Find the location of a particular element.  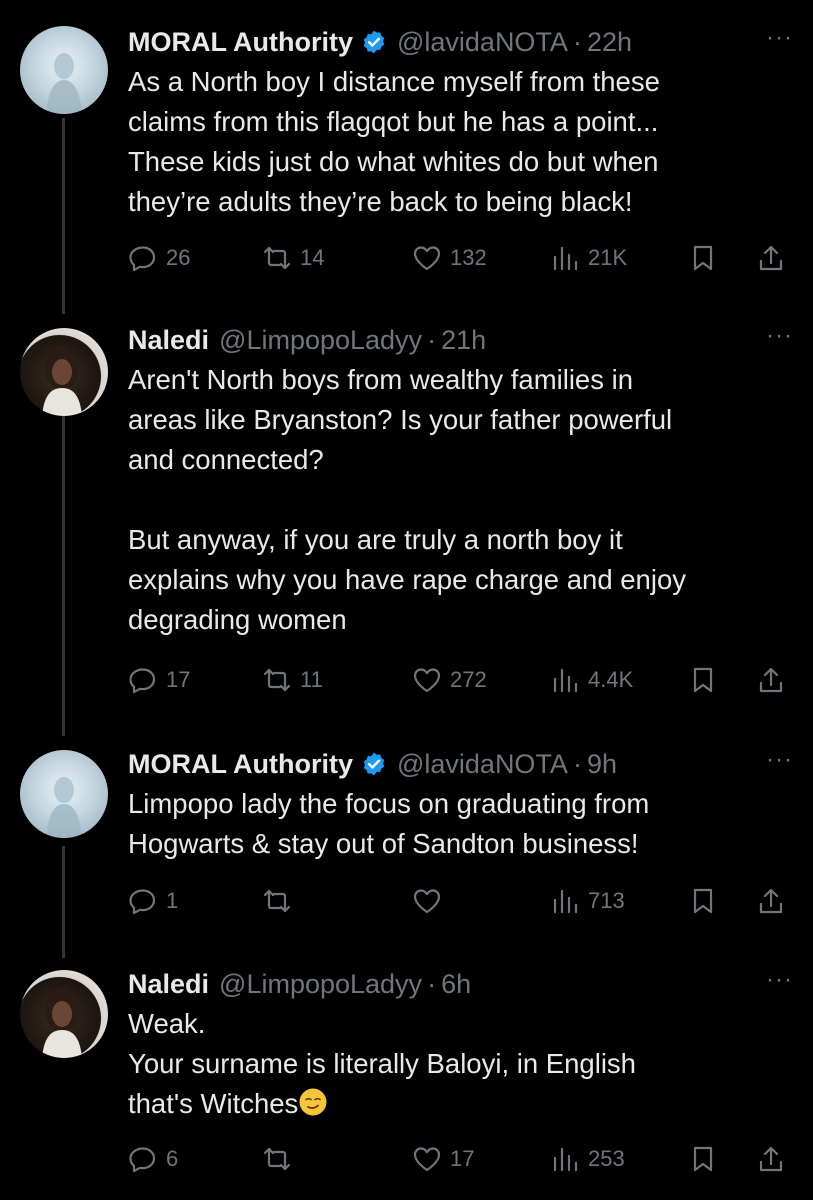

tweet-header: Naledi @LimpopoLadyy · 6h is located at coordinates (460, 984).